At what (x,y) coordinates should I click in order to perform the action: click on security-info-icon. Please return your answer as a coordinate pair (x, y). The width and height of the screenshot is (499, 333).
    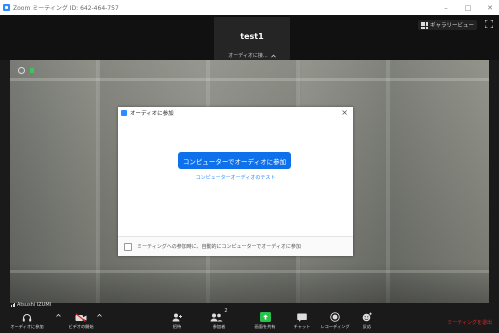
    Looking at the image, I should click on (21, 70).